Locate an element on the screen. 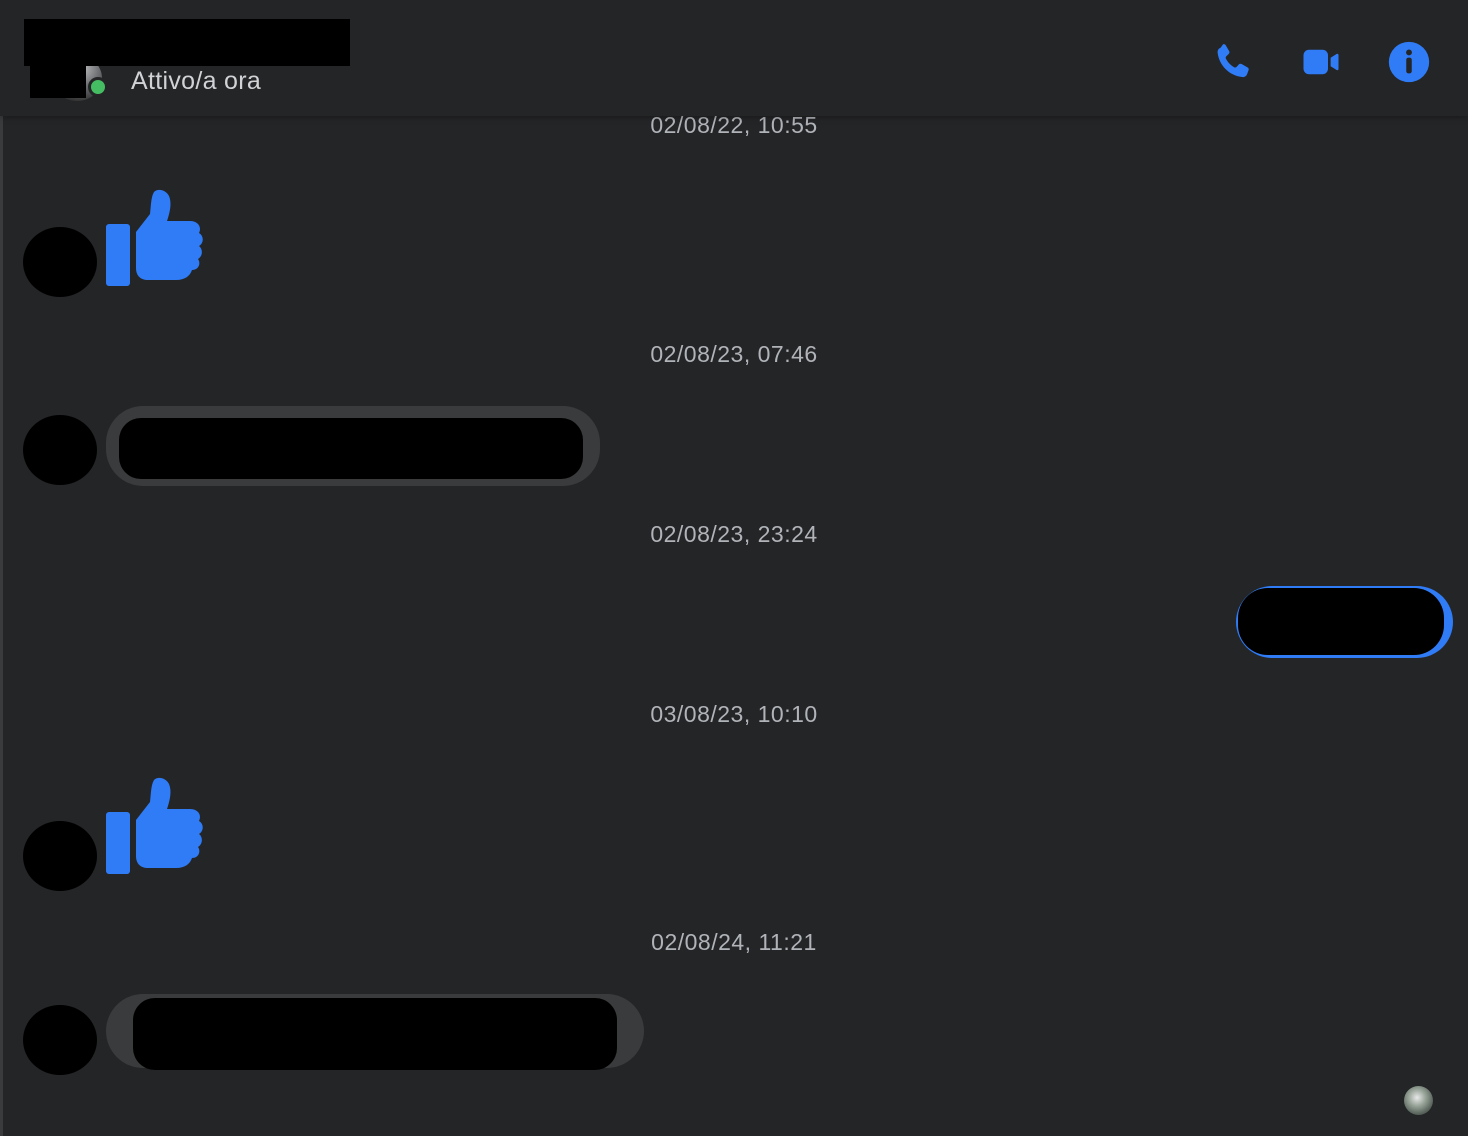 Image resolution: width=1468 pixels, height=1136 pixels. message-timestamp: 02/08/23, 23:24 is located at coordinates (734, 534).